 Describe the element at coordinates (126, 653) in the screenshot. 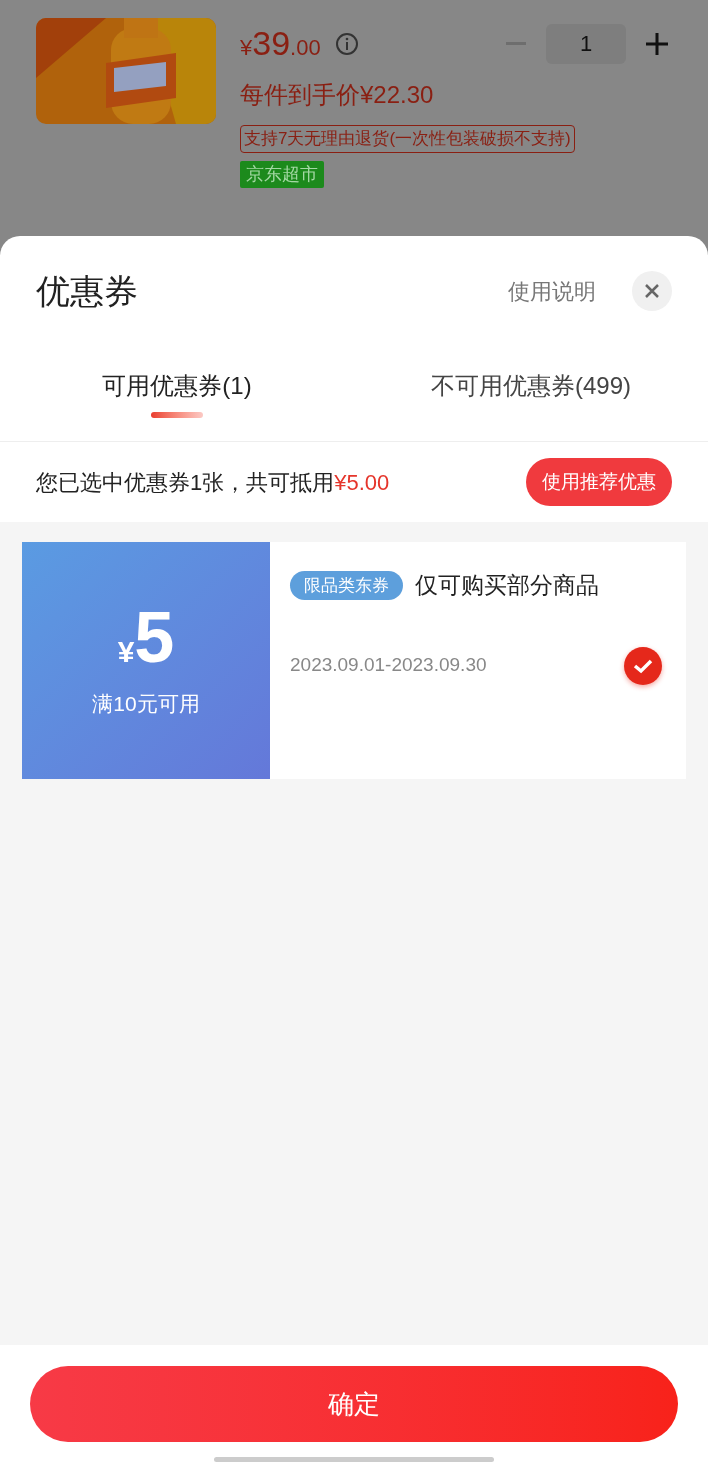

I see `currency-symbol: ¥` at that location.